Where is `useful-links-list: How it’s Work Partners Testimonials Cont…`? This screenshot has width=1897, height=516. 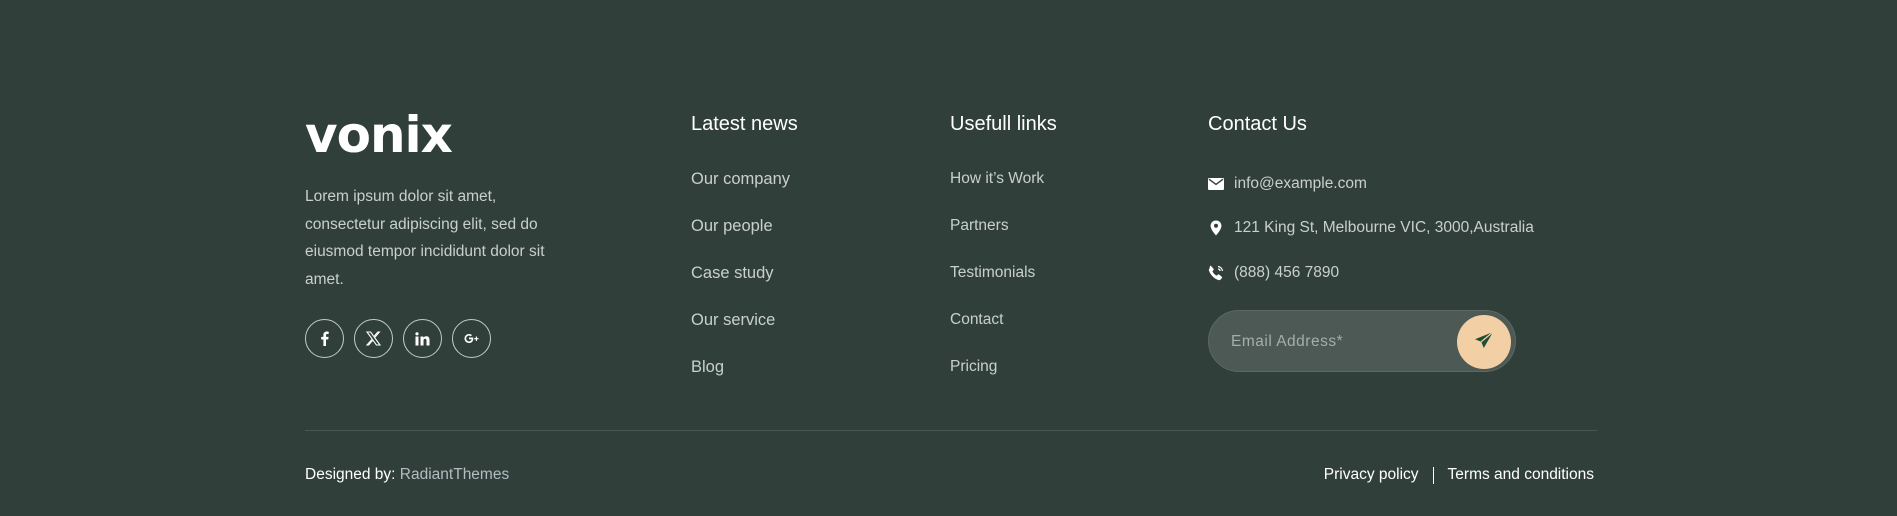
useful-links-list: How it’s Work Partners Testimonials Cont… is located at coordinates (997, 287).